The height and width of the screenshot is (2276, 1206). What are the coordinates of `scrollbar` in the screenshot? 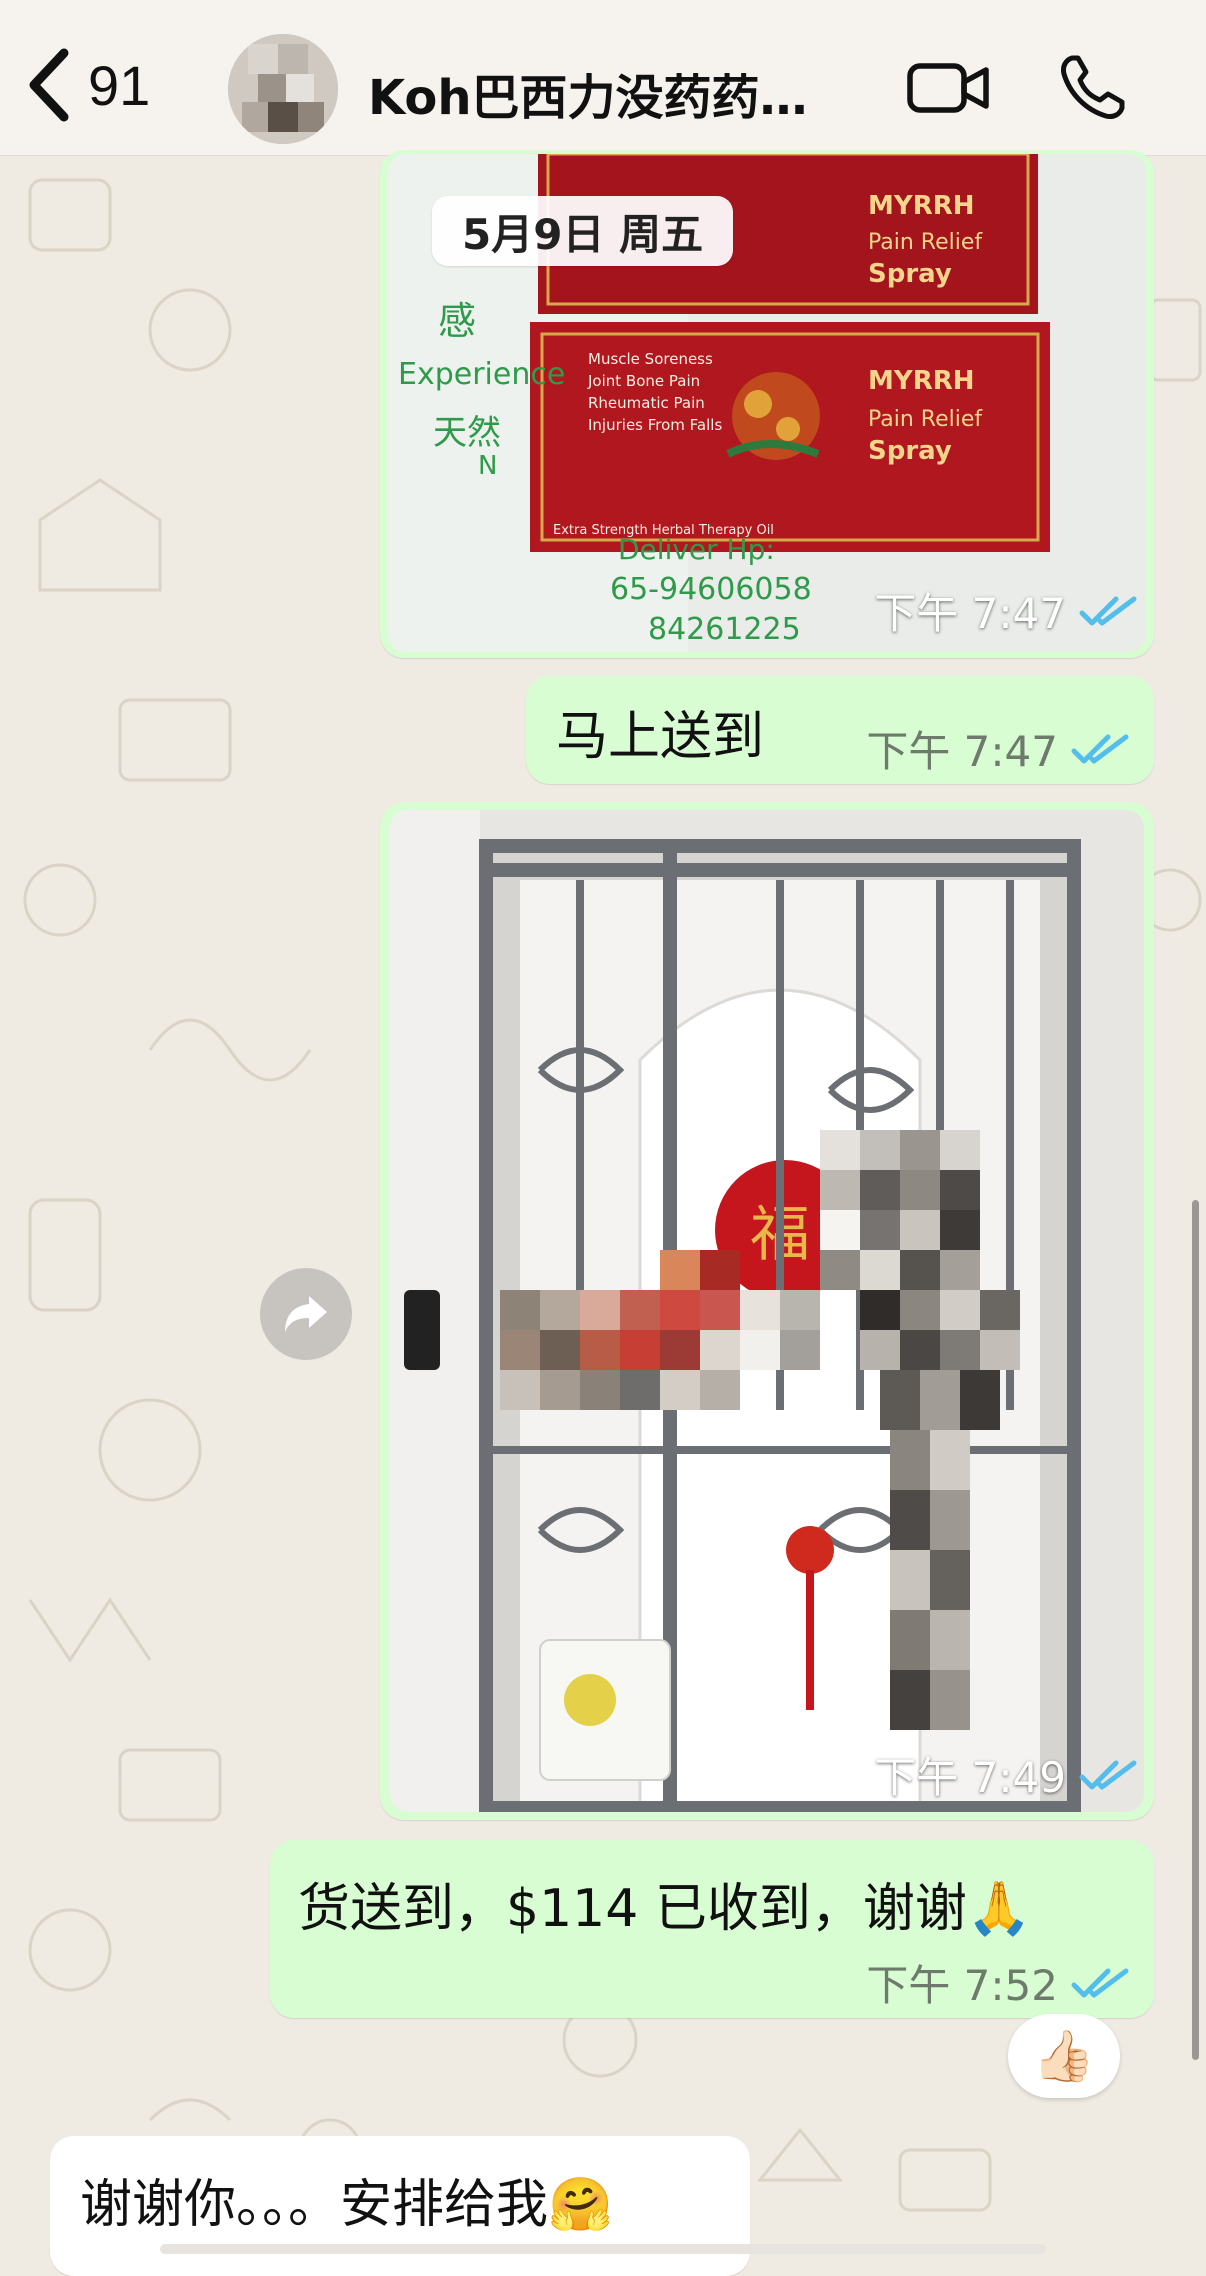 It's located at (1195, 1630).